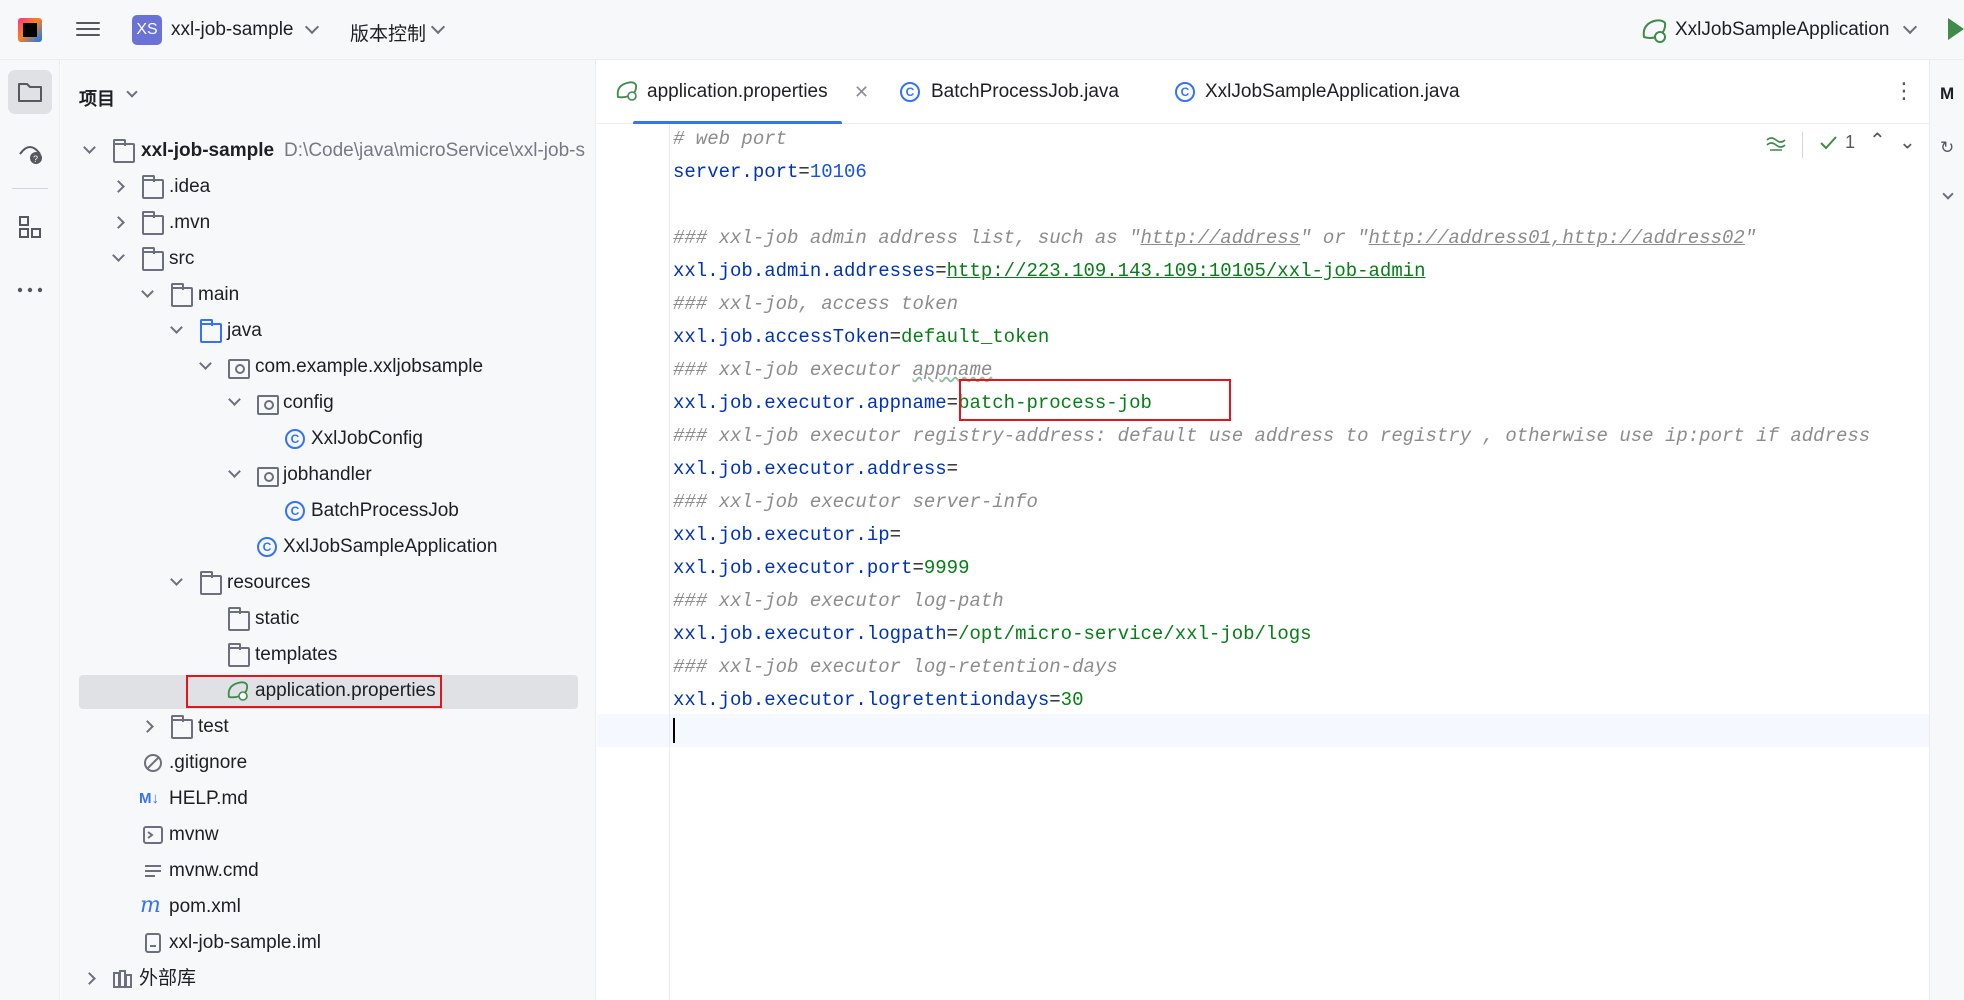 This screenshot has width=1964, height=1000. Describe the element at coordinates (208, 798) in the screenshot. I see `tree-item-label: HELP.md` at that location.